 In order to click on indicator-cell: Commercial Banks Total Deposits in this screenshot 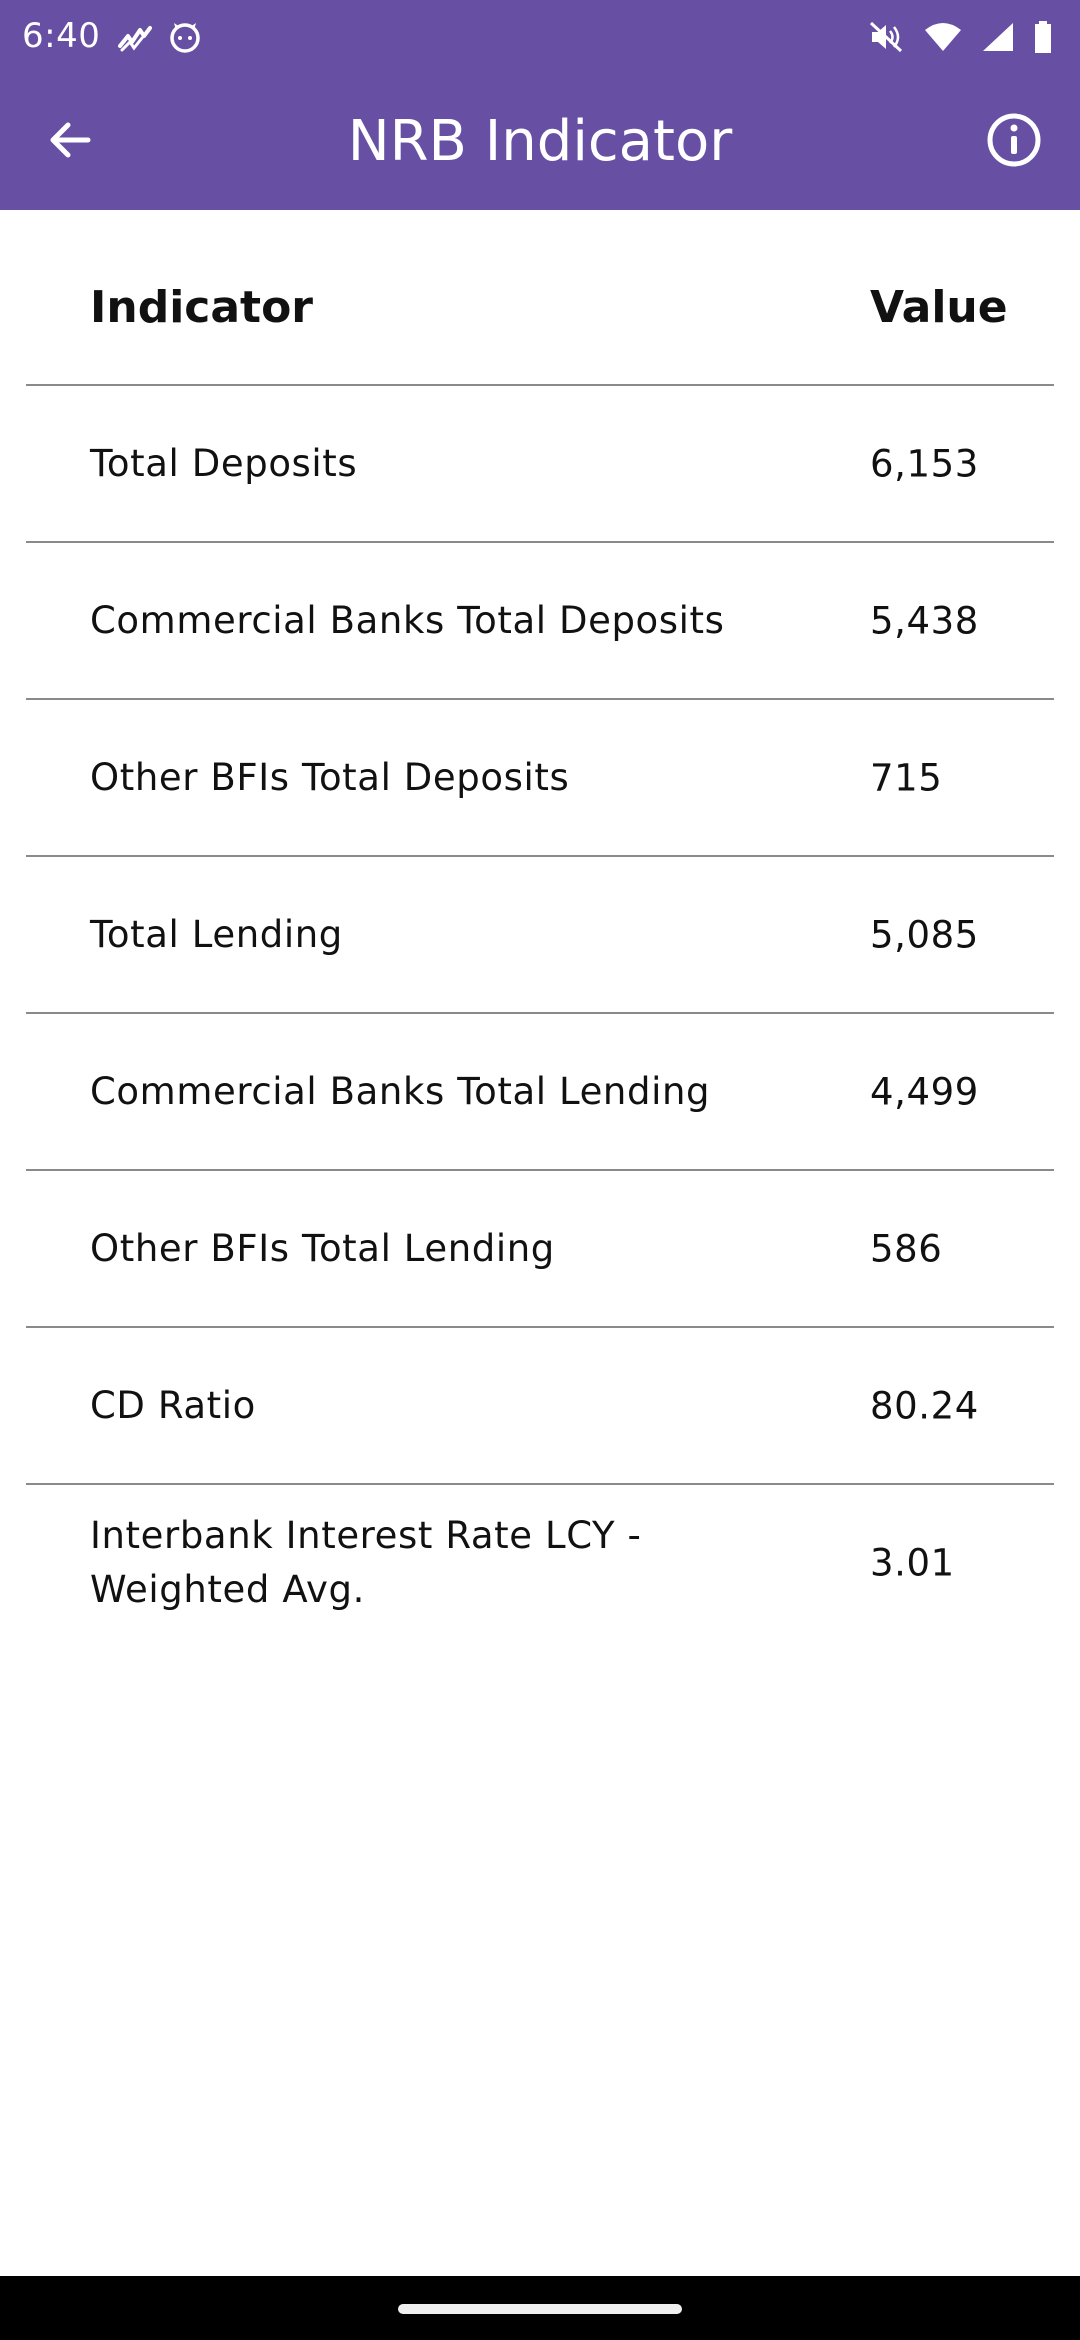, I will do `click(407, 620)`.